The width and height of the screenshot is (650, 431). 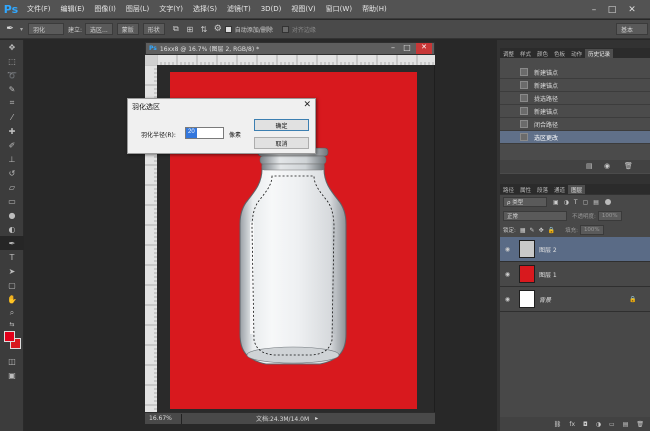 What do you see at coordinates (12, 61) in the screenshot?
I see `marquee-tool-icon: ⬚` at bounding box center [12, 61].